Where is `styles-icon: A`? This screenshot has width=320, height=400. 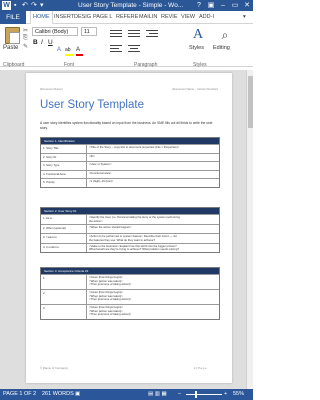
styles-icon: A is located at coordinates (198, 35).